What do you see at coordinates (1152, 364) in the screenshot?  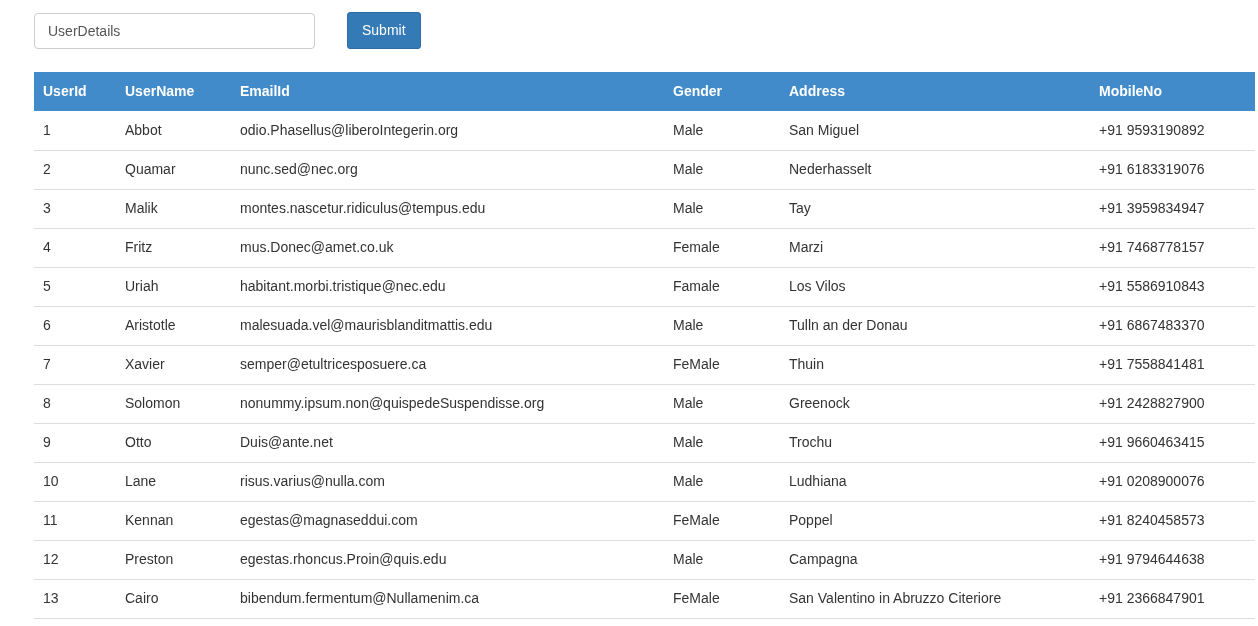 I see `table-cell: +91 7558841481` at bounding box center [1152, 364].